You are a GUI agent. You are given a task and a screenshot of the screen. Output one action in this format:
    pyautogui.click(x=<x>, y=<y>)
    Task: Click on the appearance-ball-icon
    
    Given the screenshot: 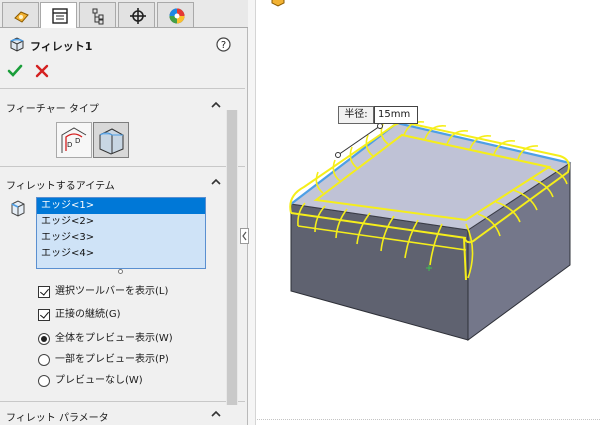 What is the action you would take?
    pyautogui.click(x=177, y=16)
    